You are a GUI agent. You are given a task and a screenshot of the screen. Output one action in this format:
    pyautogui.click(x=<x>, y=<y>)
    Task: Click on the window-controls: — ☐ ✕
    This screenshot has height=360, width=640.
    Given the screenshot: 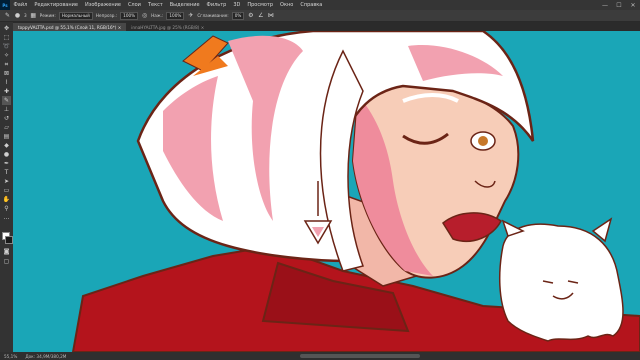 What is the action you would take?
    pyautogui.click(x=619, y=5)
    